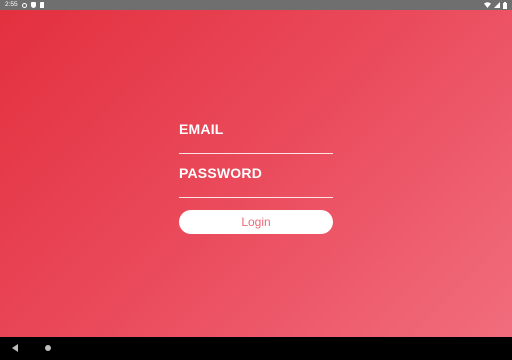 This screenshot has height=360, width=512. Describe the element at coordinates (41, 5) in the screenshot. I see `sd-card-icon` at that location.